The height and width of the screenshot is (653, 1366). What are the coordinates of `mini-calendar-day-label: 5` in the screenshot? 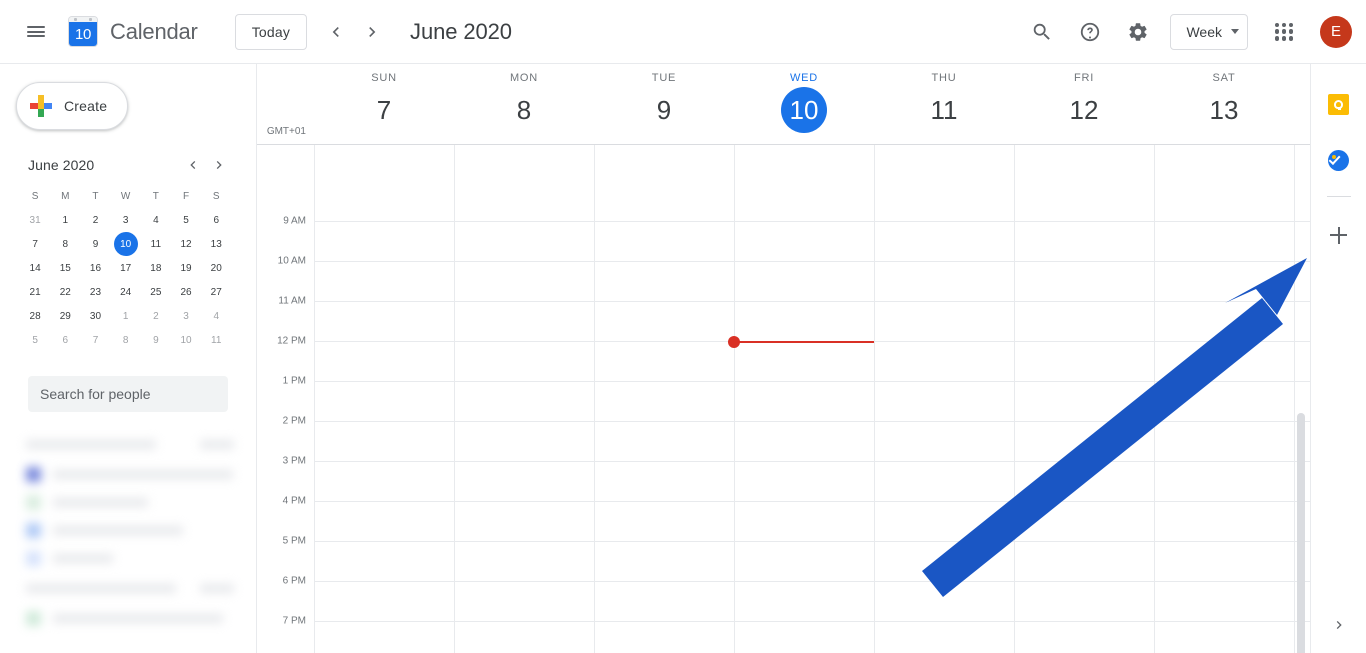 It's located at (35, 340).